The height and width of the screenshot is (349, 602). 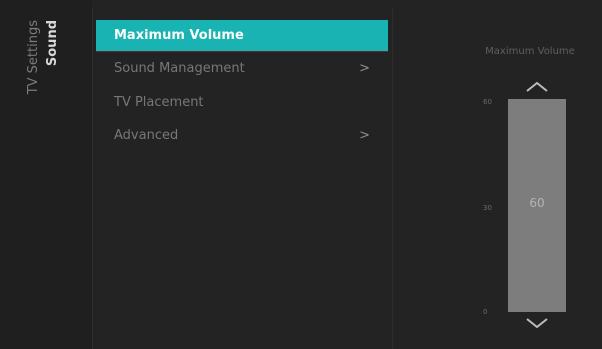 What do you see at coordinates (537, 323) in the screenshot?
I see `chevron-down-icon` at bounding box center [537, 323].